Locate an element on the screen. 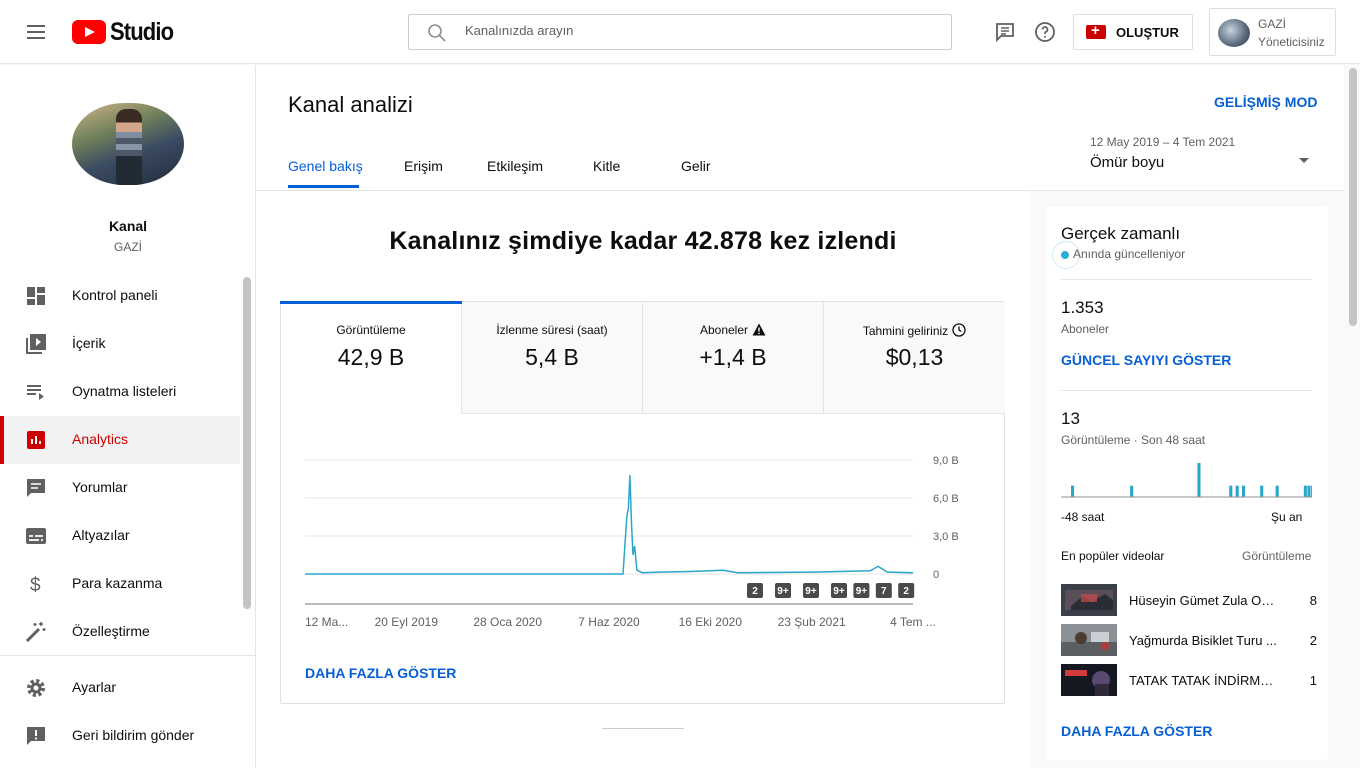  x-tick-label: 23 Şub 2021 is located at coordinates (812, 622).